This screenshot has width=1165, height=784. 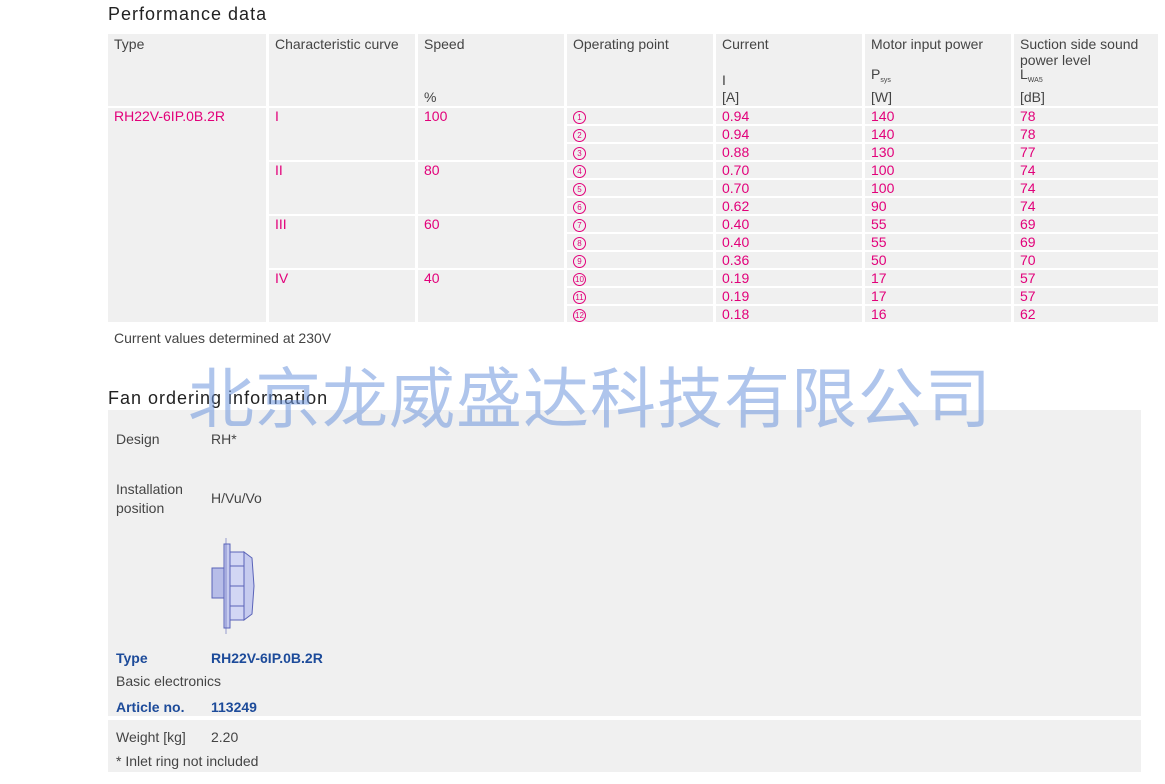 What do you see at coordinates (640, 224) in the screenshot?
I see `cell-operating-point: 7` at bounding box center [640, 224].